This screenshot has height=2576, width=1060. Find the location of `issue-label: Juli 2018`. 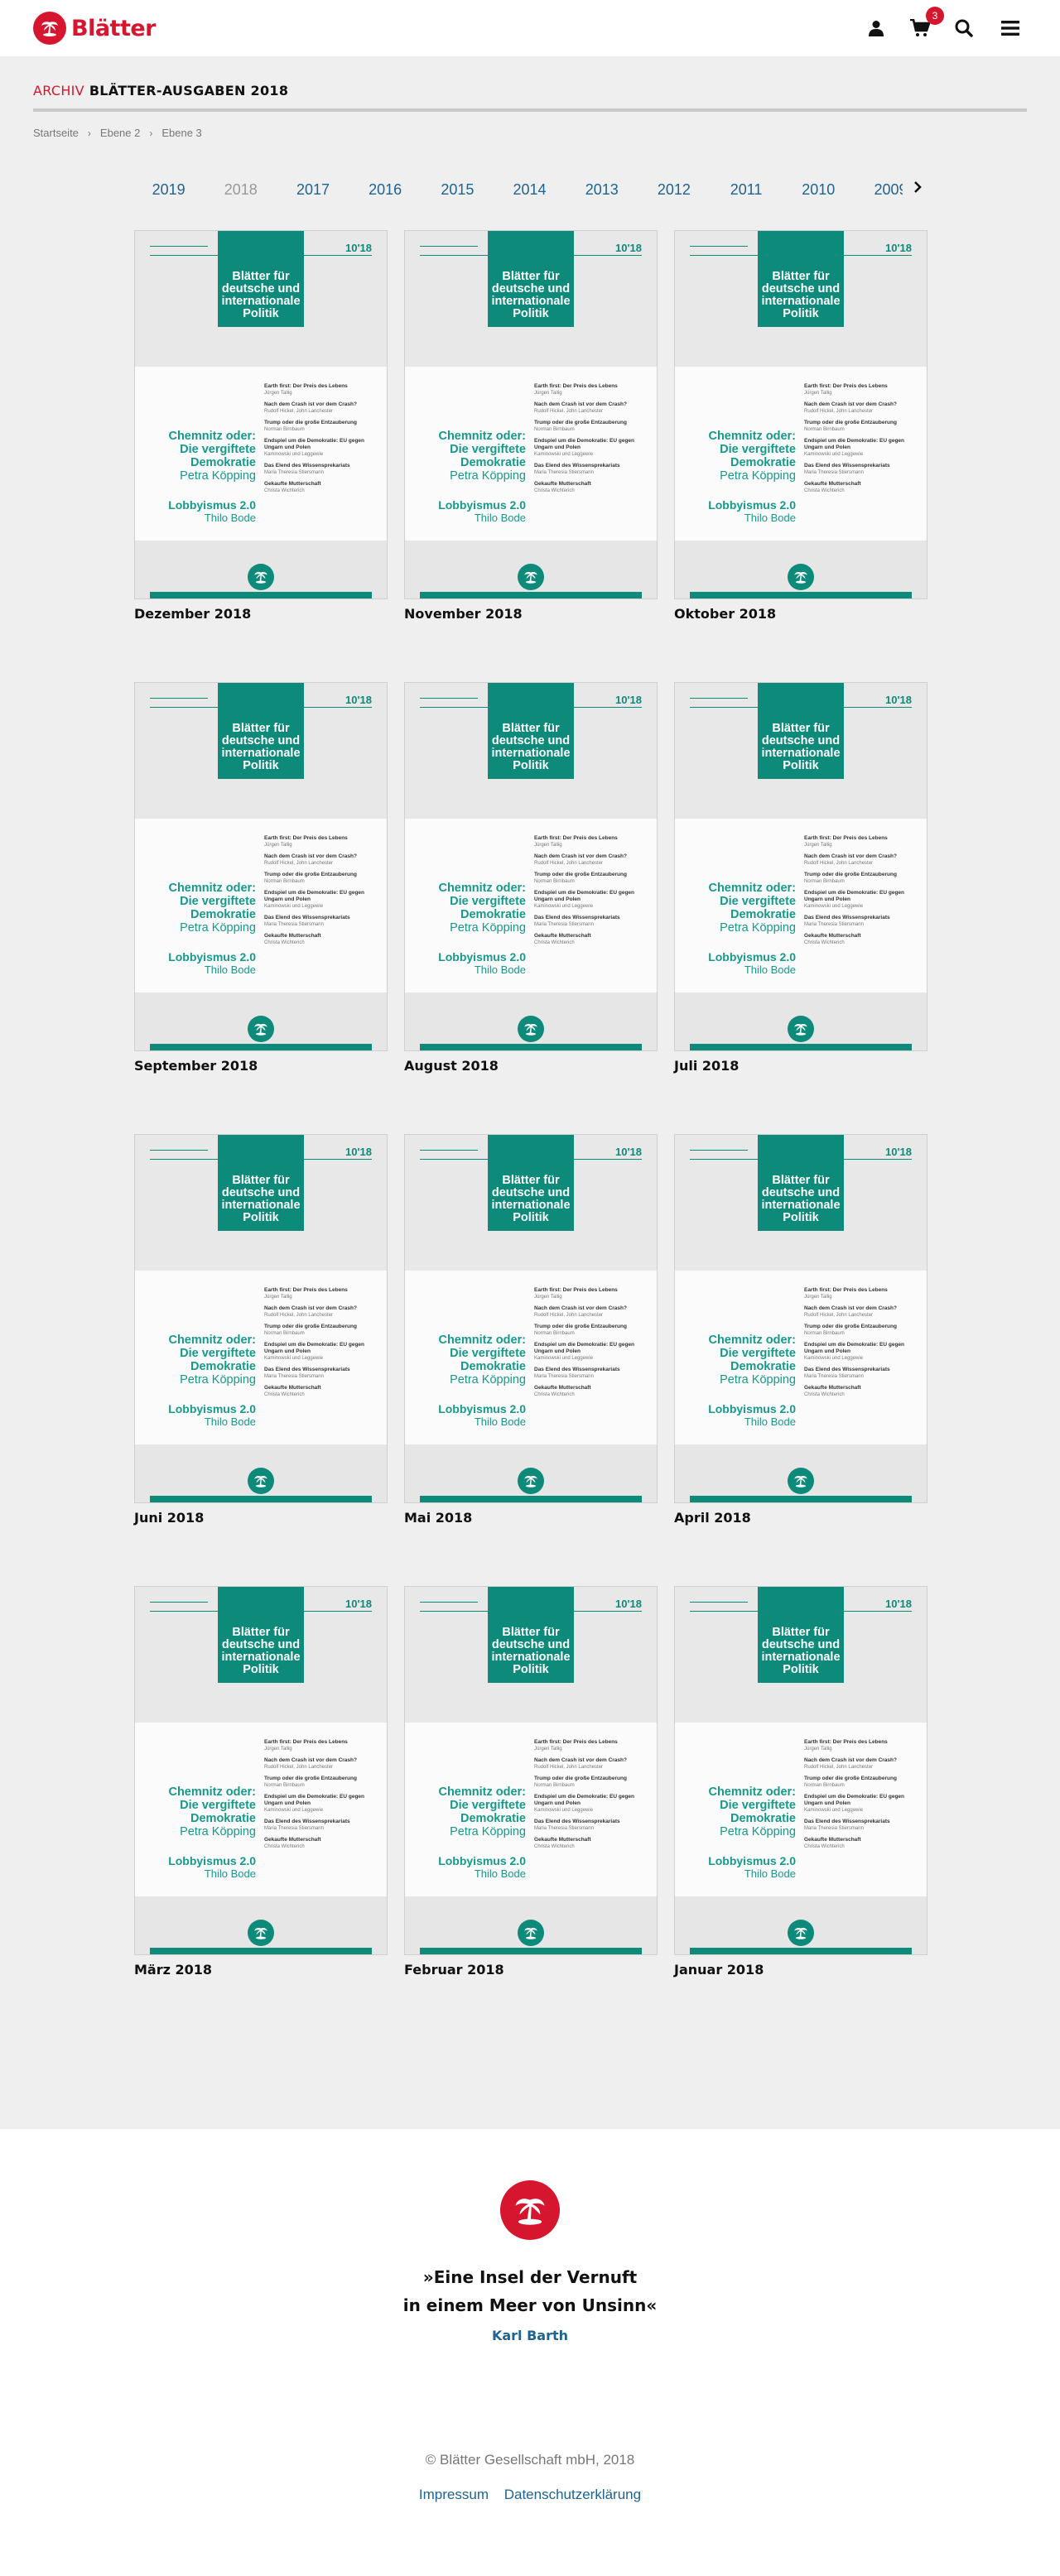

issue-label: Juli 2018 is located at coordinates (801, 1066).